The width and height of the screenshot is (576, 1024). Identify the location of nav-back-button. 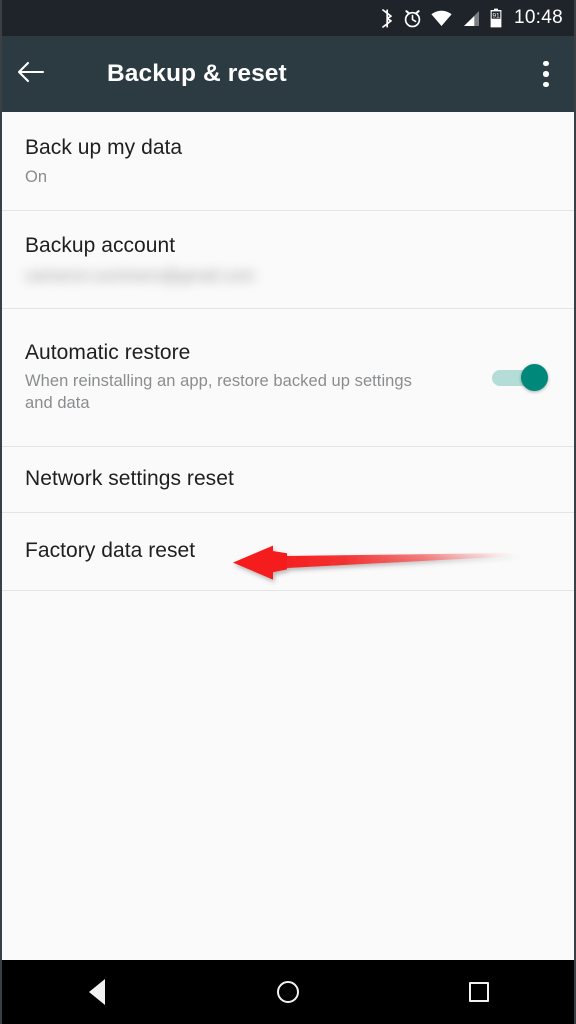
(97, 992).